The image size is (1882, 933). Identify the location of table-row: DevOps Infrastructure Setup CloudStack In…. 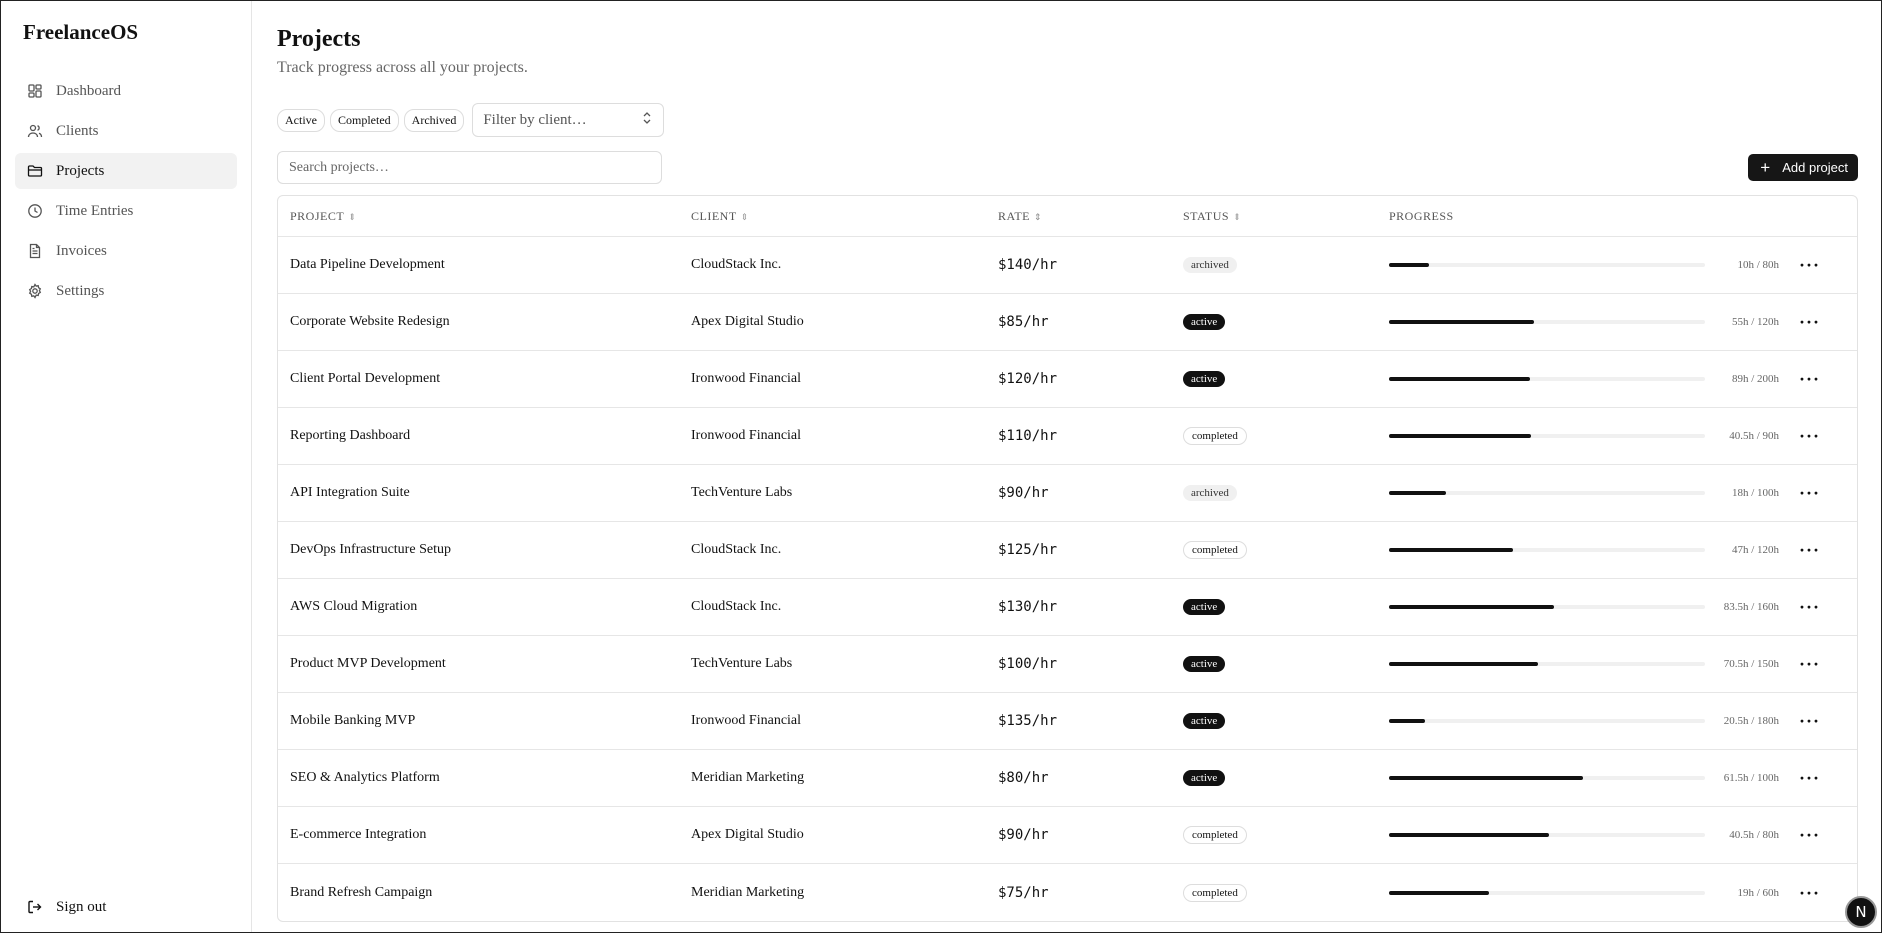
(1067, 550).